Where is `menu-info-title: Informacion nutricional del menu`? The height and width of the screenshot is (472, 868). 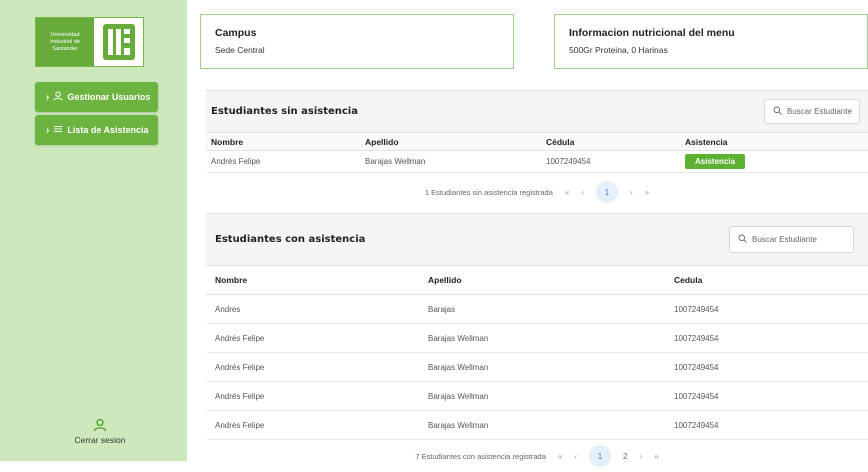 menu-info-title: Informacion nutricional del menu is located at coordinates (652, 33).